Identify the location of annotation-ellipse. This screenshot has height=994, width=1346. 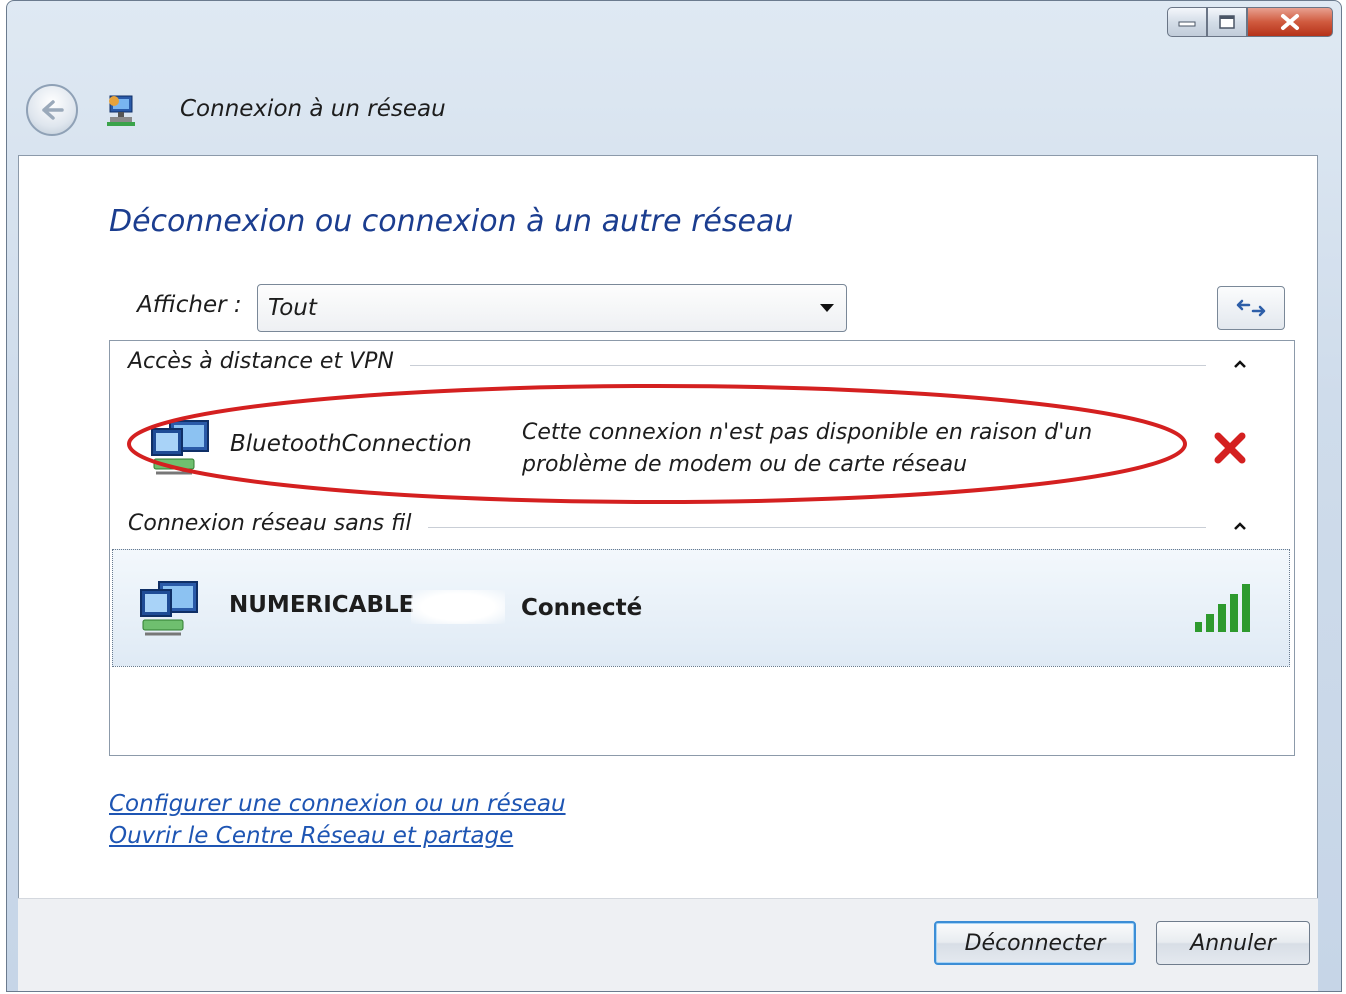
(657, 444).